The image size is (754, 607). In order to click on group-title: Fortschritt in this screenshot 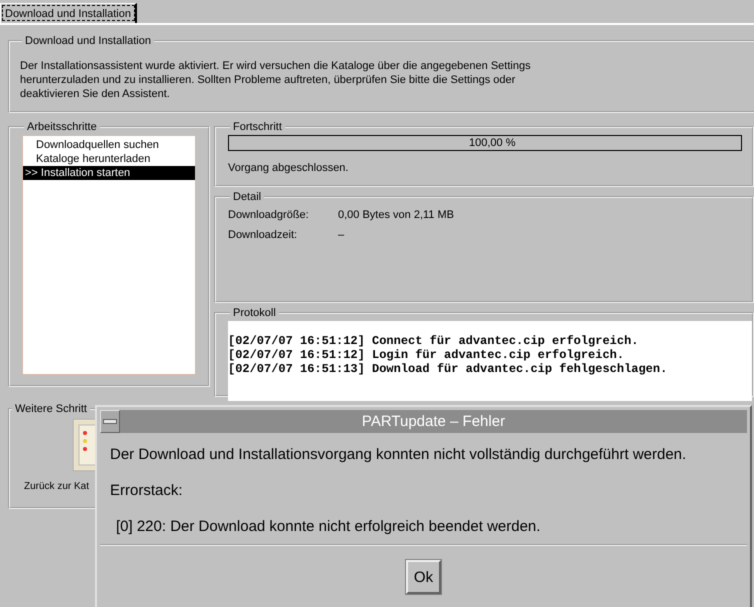, I will do `click(257, 127)`.